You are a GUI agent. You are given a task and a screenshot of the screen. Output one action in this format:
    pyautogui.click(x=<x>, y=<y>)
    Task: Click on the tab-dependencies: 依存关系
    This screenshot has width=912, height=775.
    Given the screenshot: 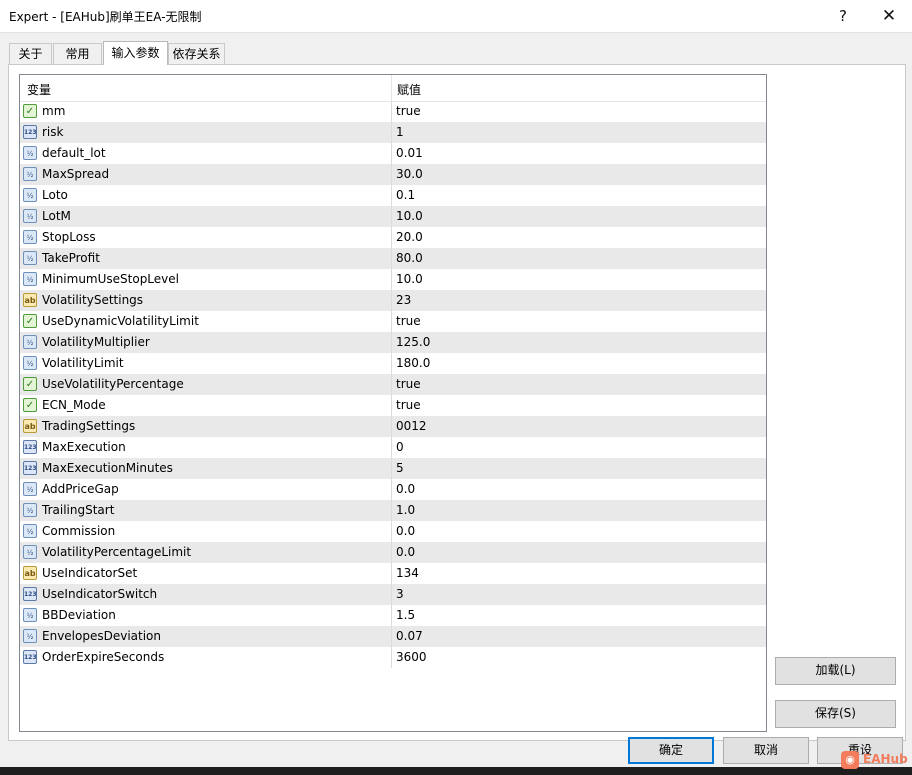 What is the action you would take?
    pyautogui.click(x=196, y=53)
    